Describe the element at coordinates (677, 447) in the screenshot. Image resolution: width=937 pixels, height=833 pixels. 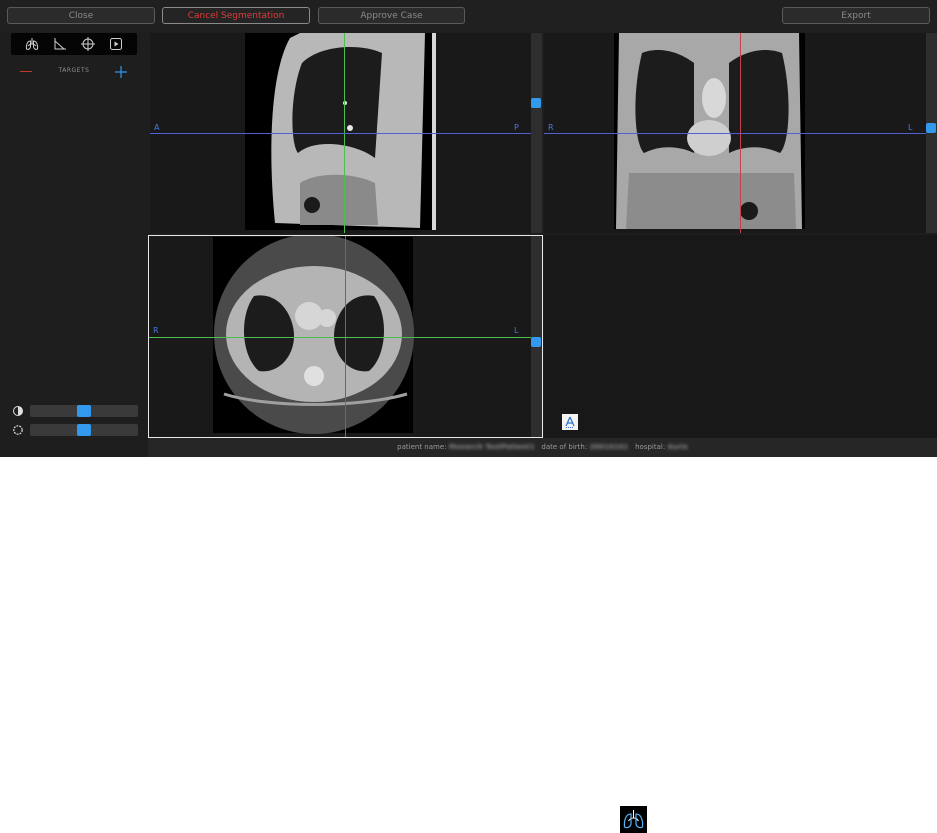
I see `hospital-value: Auris` at that location.